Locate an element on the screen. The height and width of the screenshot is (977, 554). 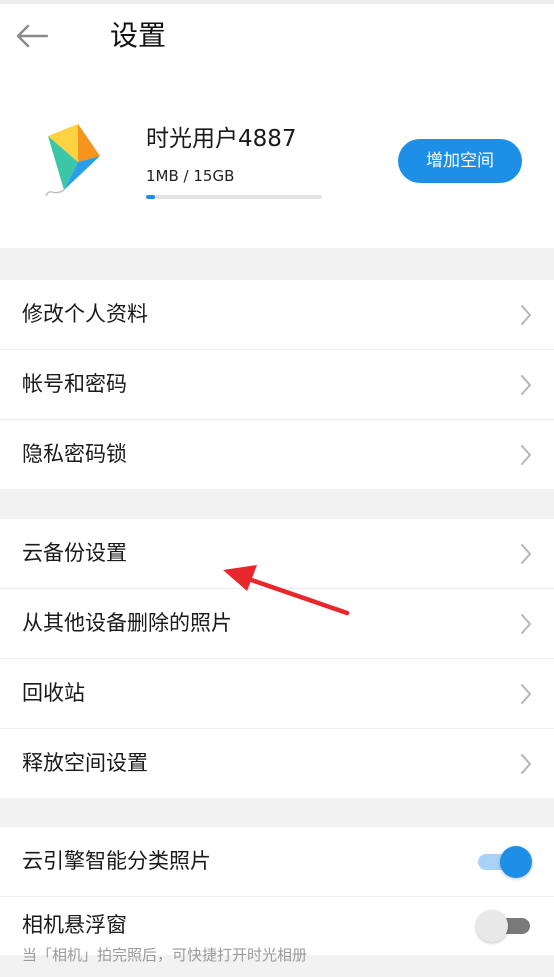
privacy-lock-item: 隐私密码锁 is located at coordinates (277, 454).